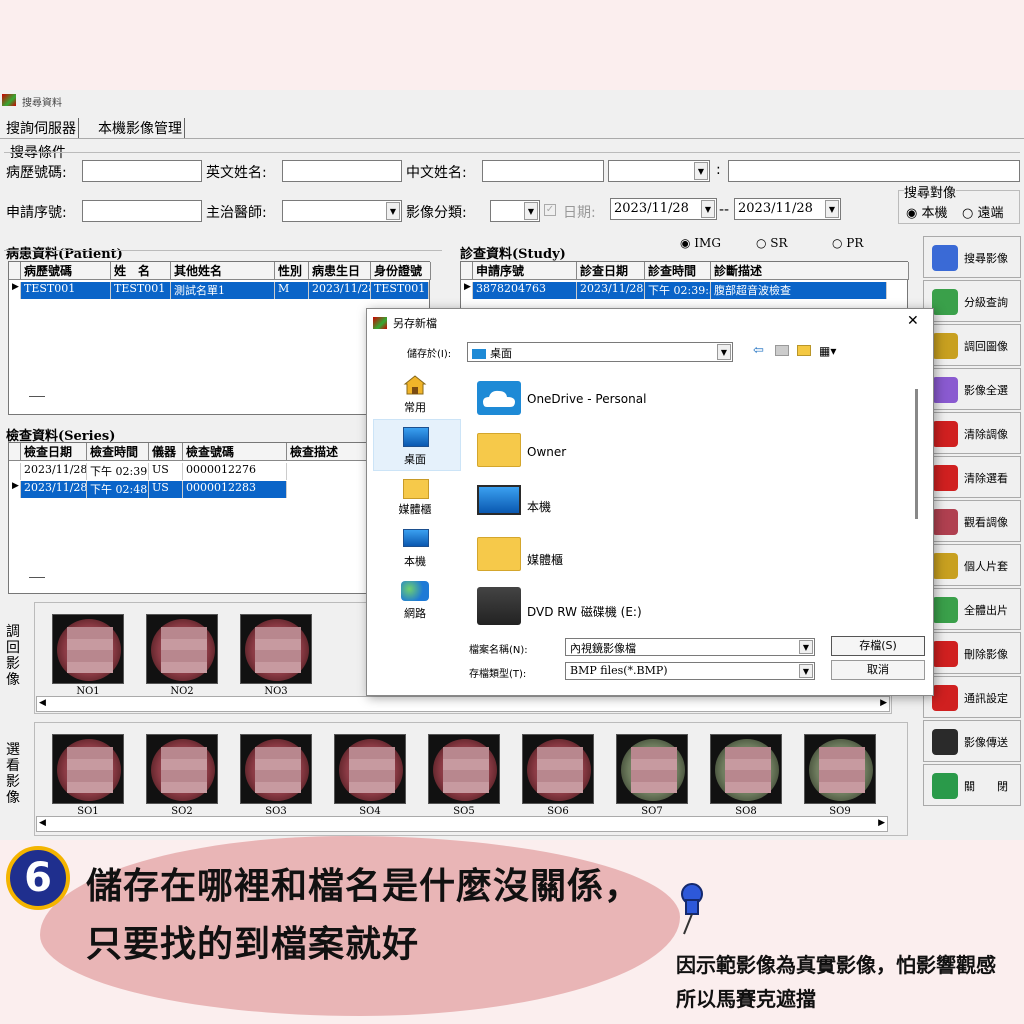  I want to click on action-button: 觀看調像, so click(972, 521).